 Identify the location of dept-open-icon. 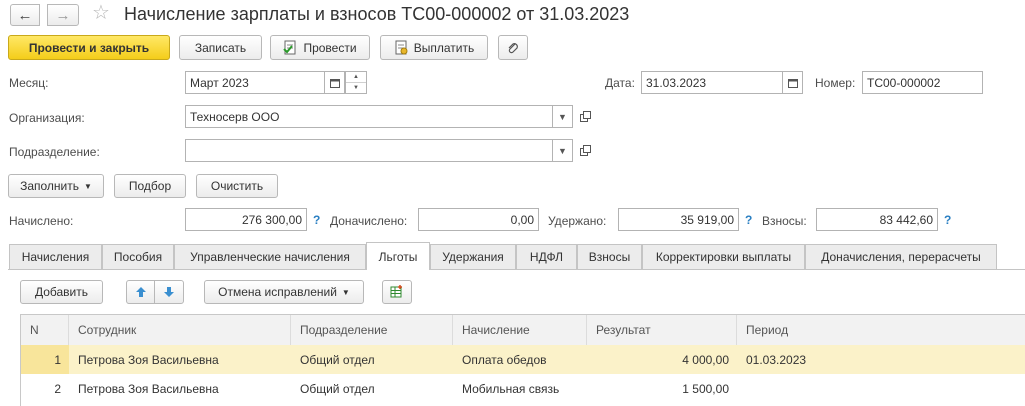
(585, 150).